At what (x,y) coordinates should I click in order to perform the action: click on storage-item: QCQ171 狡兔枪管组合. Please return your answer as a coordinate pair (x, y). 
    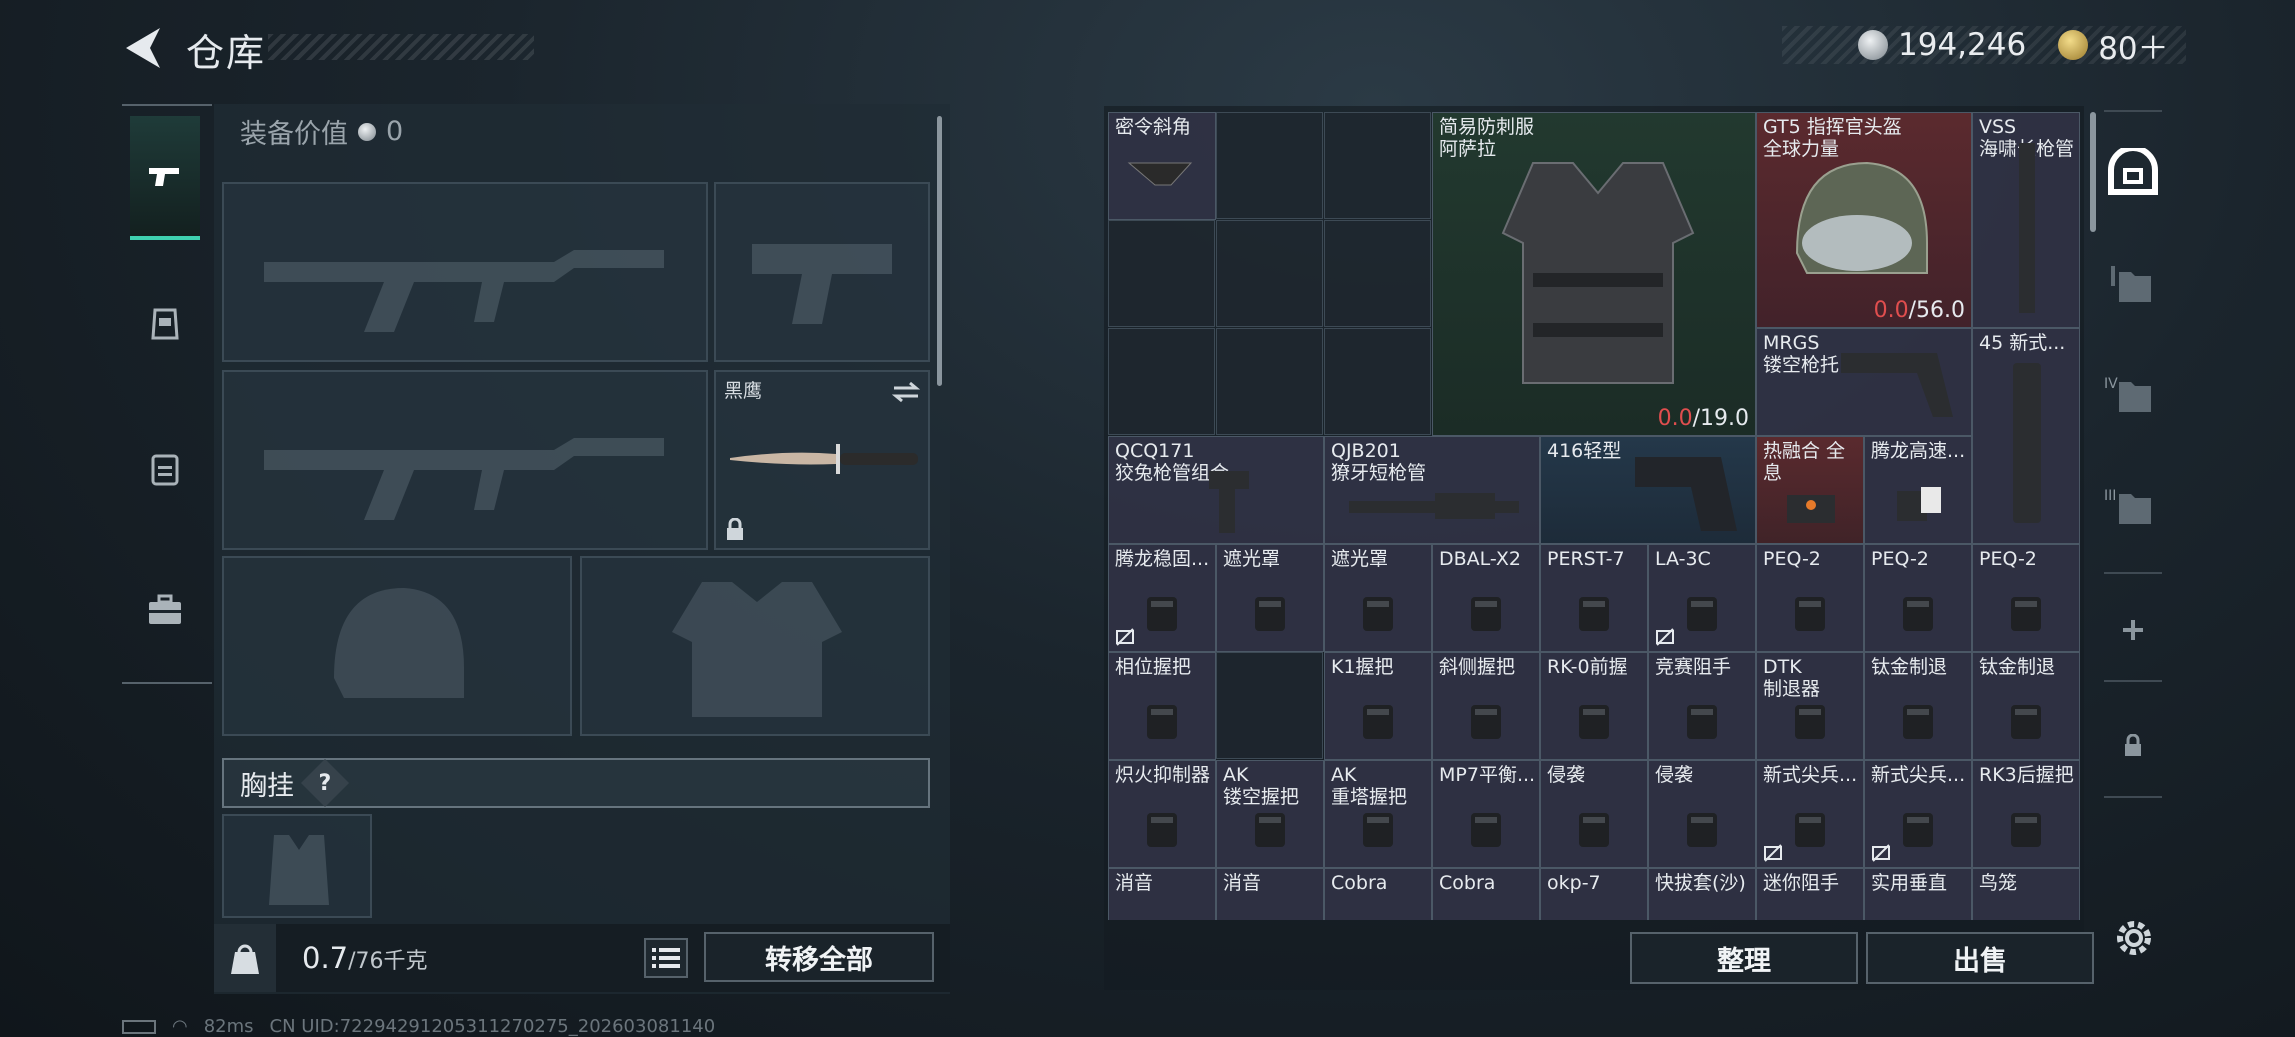
    Looking at the image, I should click on (1216, 490).